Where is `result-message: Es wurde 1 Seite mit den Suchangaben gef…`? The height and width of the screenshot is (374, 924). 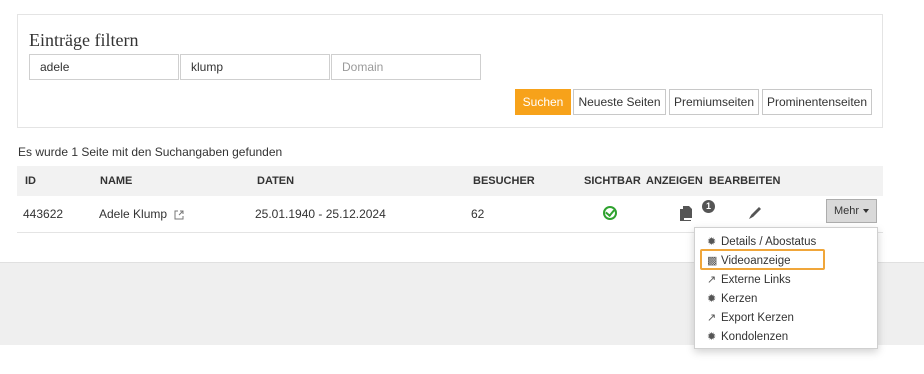 result-message: Es wurde 1 Seite mit den Suchangaben gef… is located at coordinates (150, 152).